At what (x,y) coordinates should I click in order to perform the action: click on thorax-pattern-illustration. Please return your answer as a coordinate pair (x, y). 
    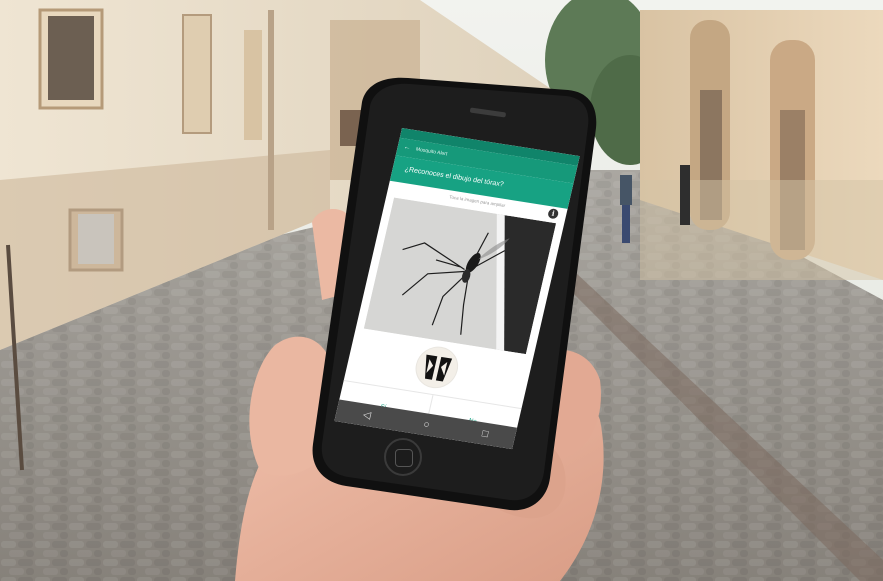
    Looking at the image, I should click on (437, 367).